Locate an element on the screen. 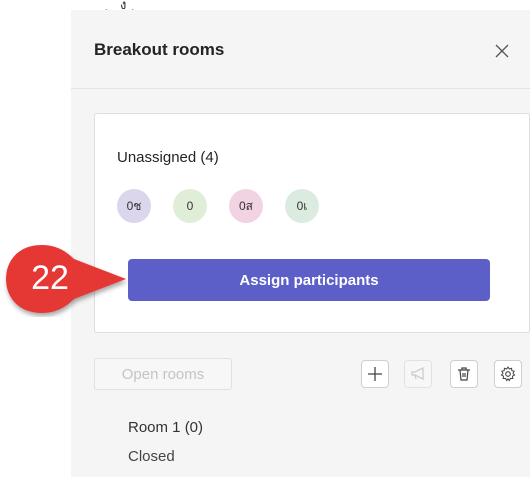 The height and width of the screenshot is (477, 530). megaphone-icon is located at coordinates (417, 373).